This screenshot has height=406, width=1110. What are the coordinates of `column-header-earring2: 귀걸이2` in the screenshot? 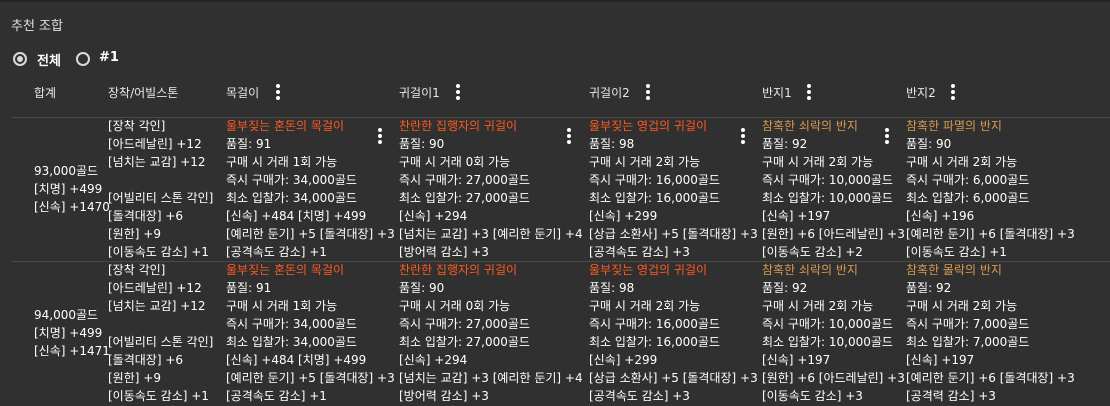 It's located at (609, 93).